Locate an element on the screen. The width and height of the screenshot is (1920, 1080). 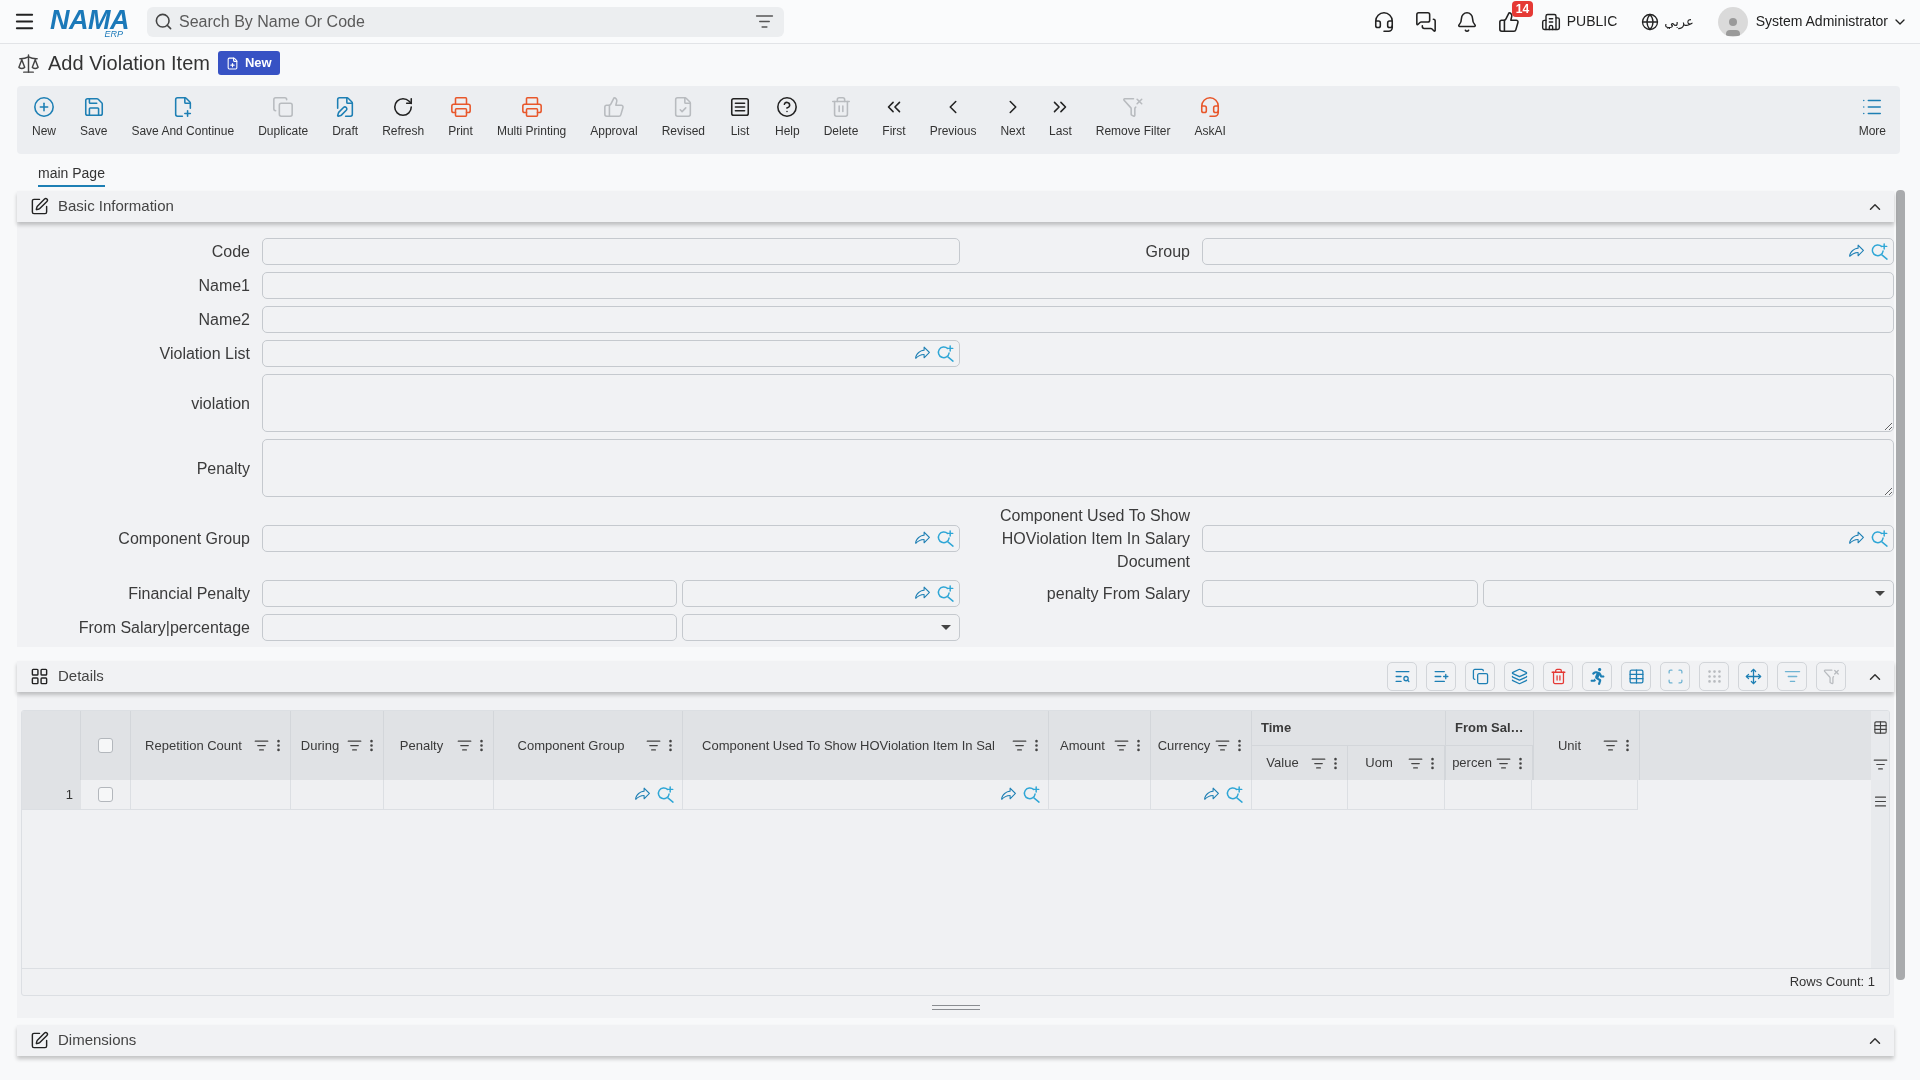
toolbar-button: Multi Printing is located at coordinates (531, 120).